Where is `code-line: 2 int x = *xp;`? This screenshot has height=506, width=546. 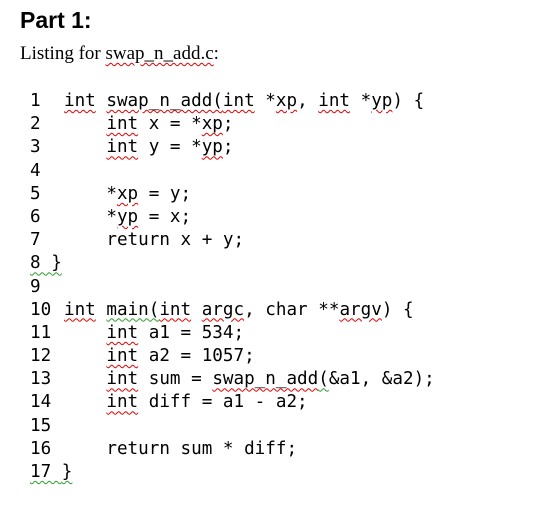 code-line: 2 int x = *xp; is located at coordinates (232, 124).